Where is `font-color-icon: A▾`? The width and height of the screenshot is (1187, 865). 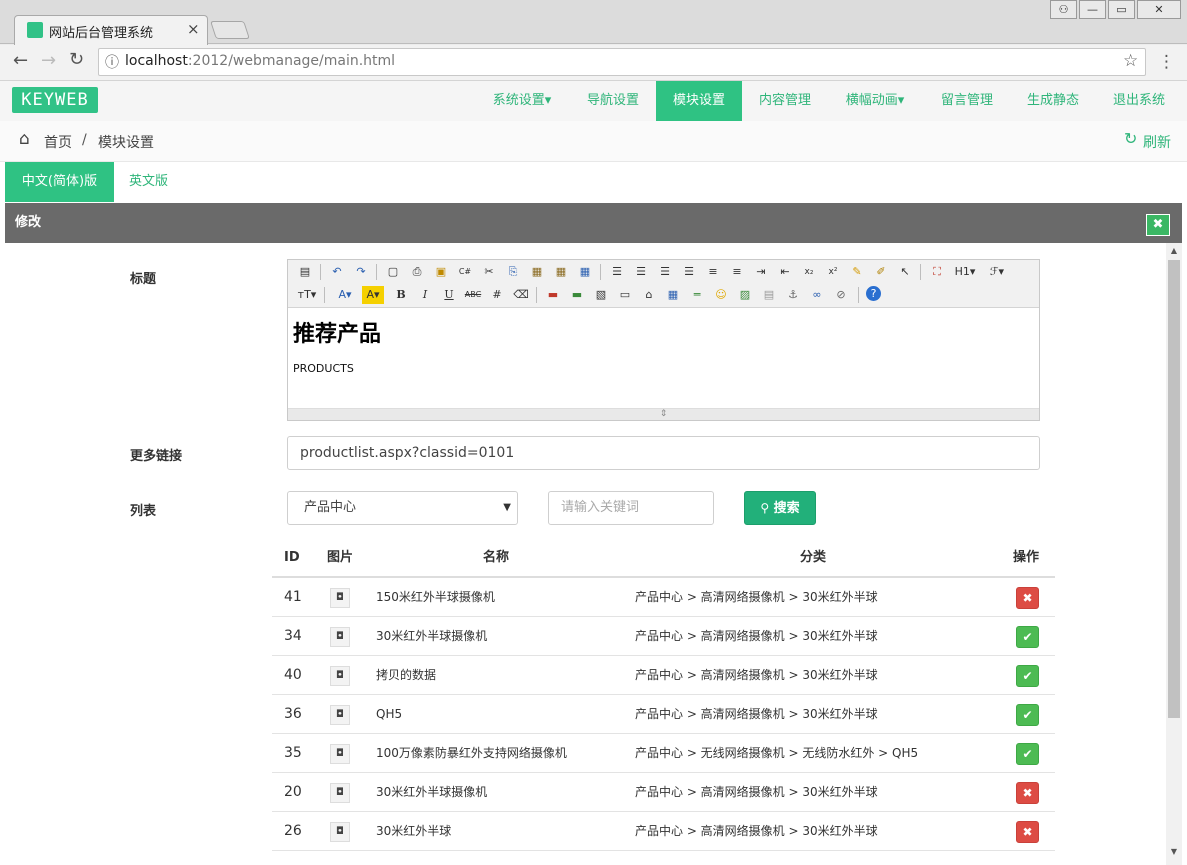
font-color-icon: A▾ is located at coordinates (345, 295).